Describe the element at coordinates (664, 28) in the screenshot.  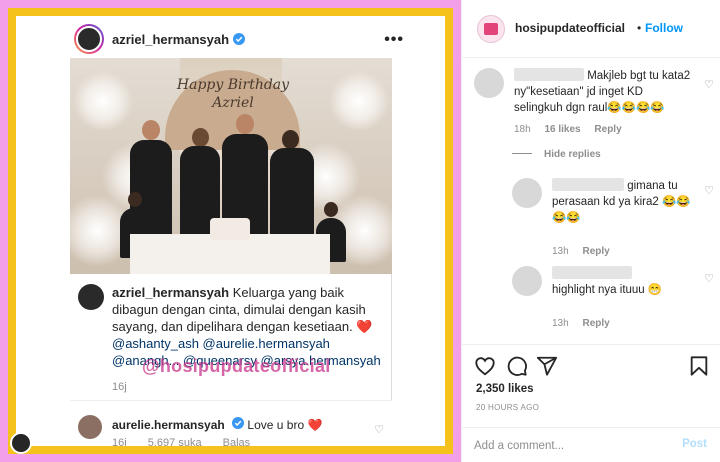
I see `follow-button: Follow` at that location.